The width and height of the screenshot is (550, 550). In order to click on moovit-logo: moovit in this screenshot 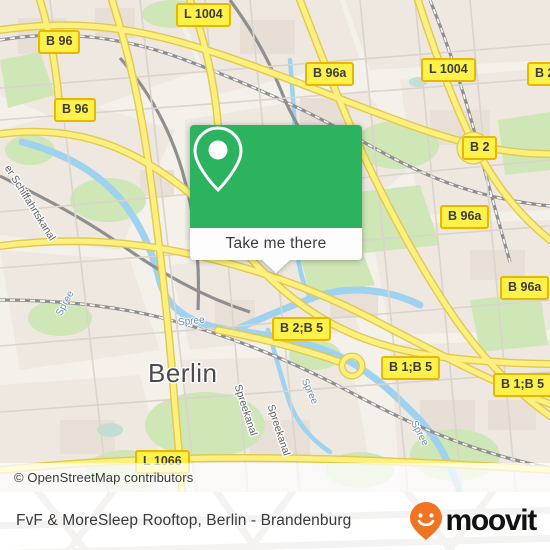, I will do `click(473, 521)`.